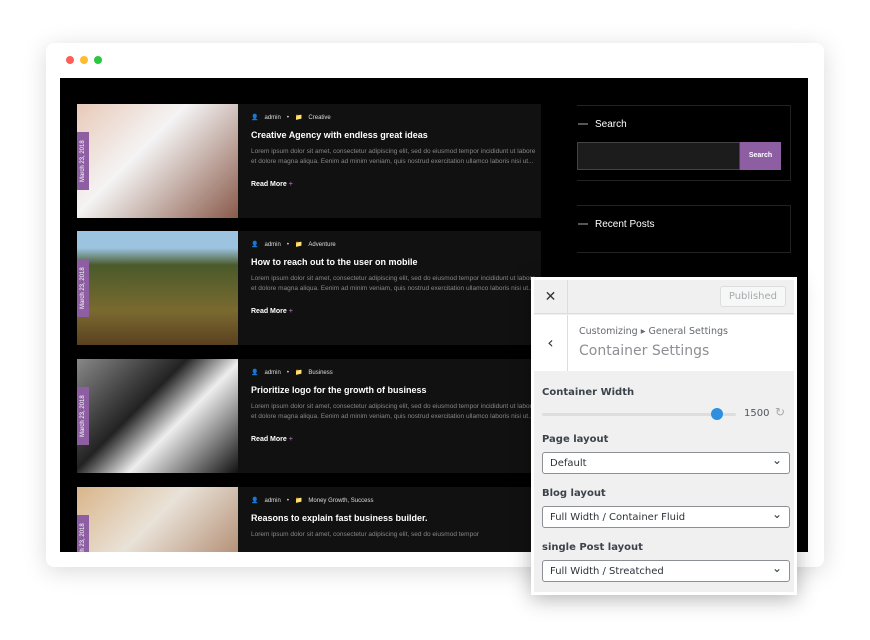 This screenshot has height=640, width=870. Describe the element at coordinates (393, 262) in the screenshot. I see `post-title: How to reach out to the user on mobile` at that location.